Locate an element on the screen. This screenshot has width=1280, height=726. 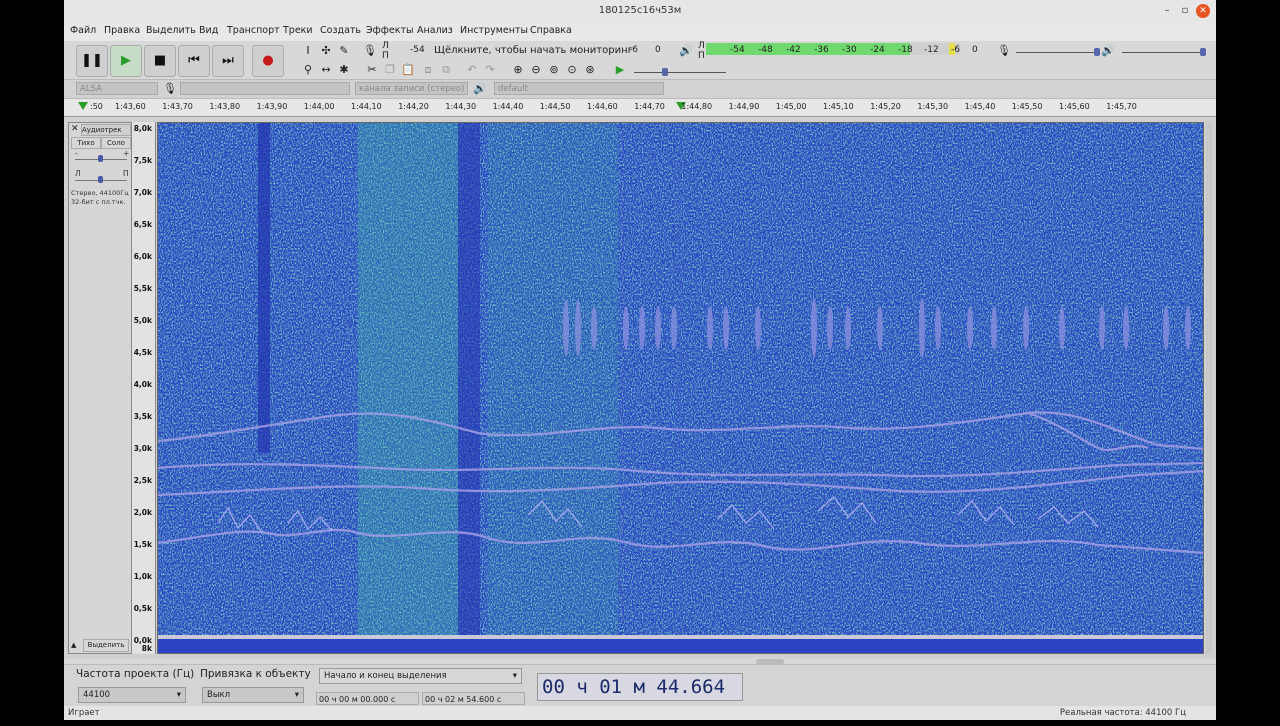
ruler-tick-label: 1:45,70 is located at coordinates (1121, 106).